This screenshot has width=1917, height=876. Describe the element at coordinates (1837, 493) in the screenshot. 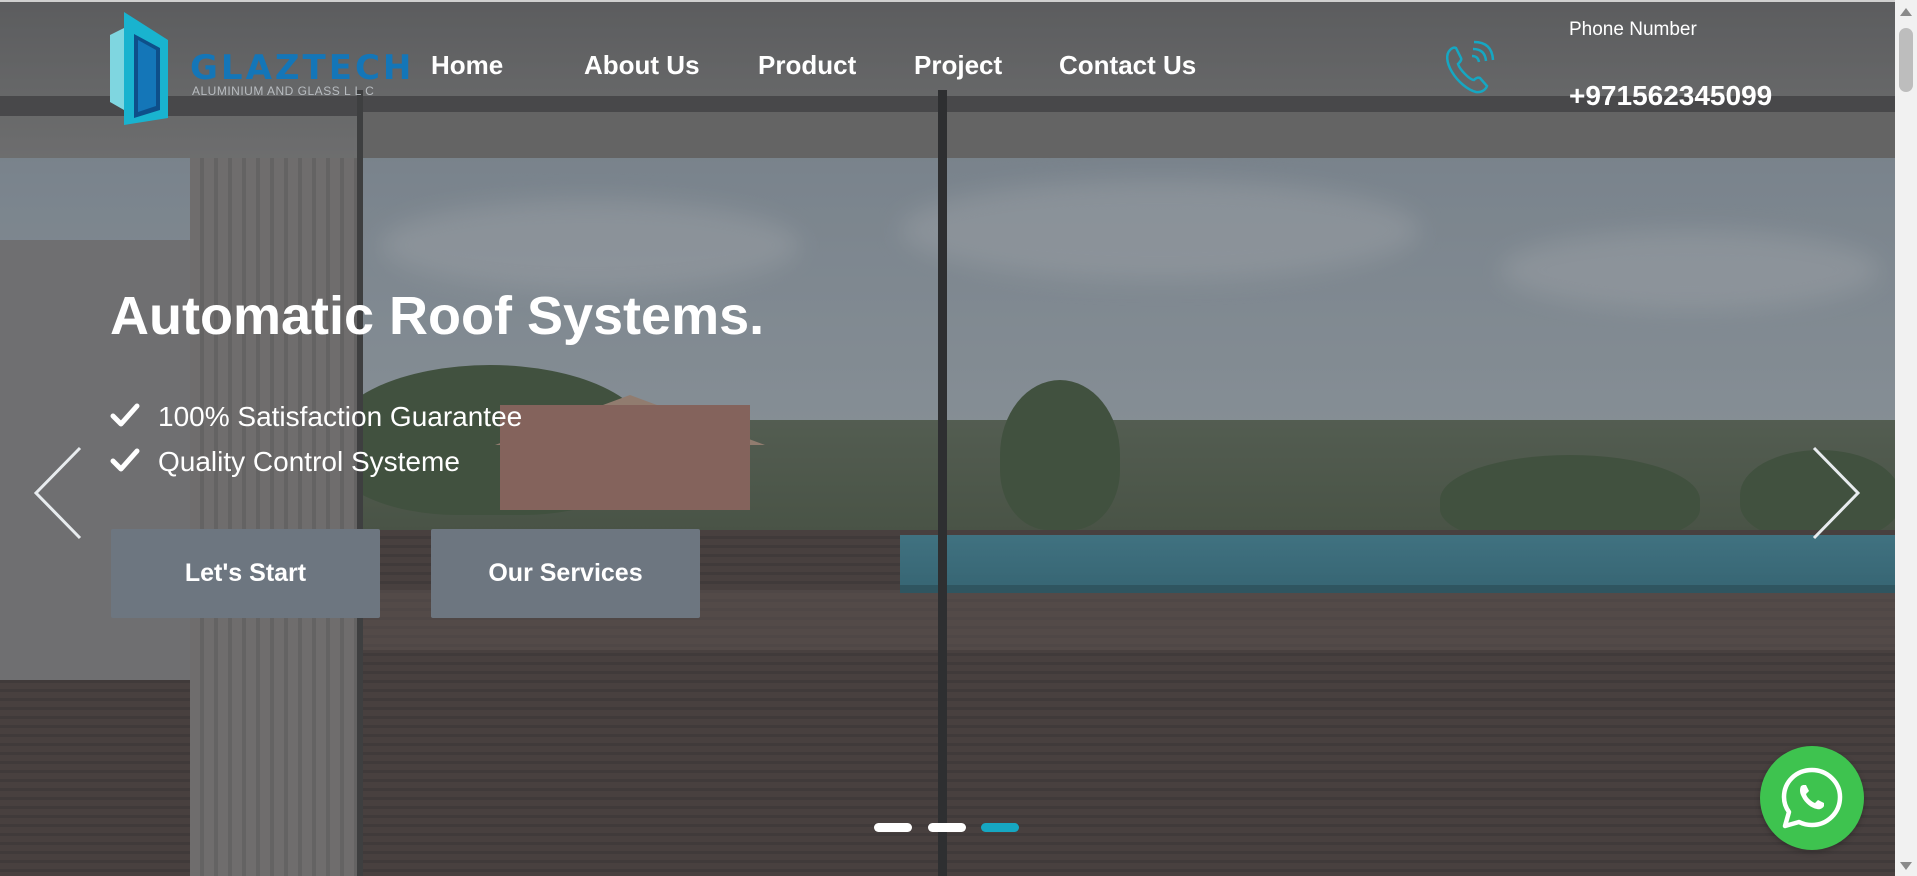

I see `chevron-right-icon` at that location.